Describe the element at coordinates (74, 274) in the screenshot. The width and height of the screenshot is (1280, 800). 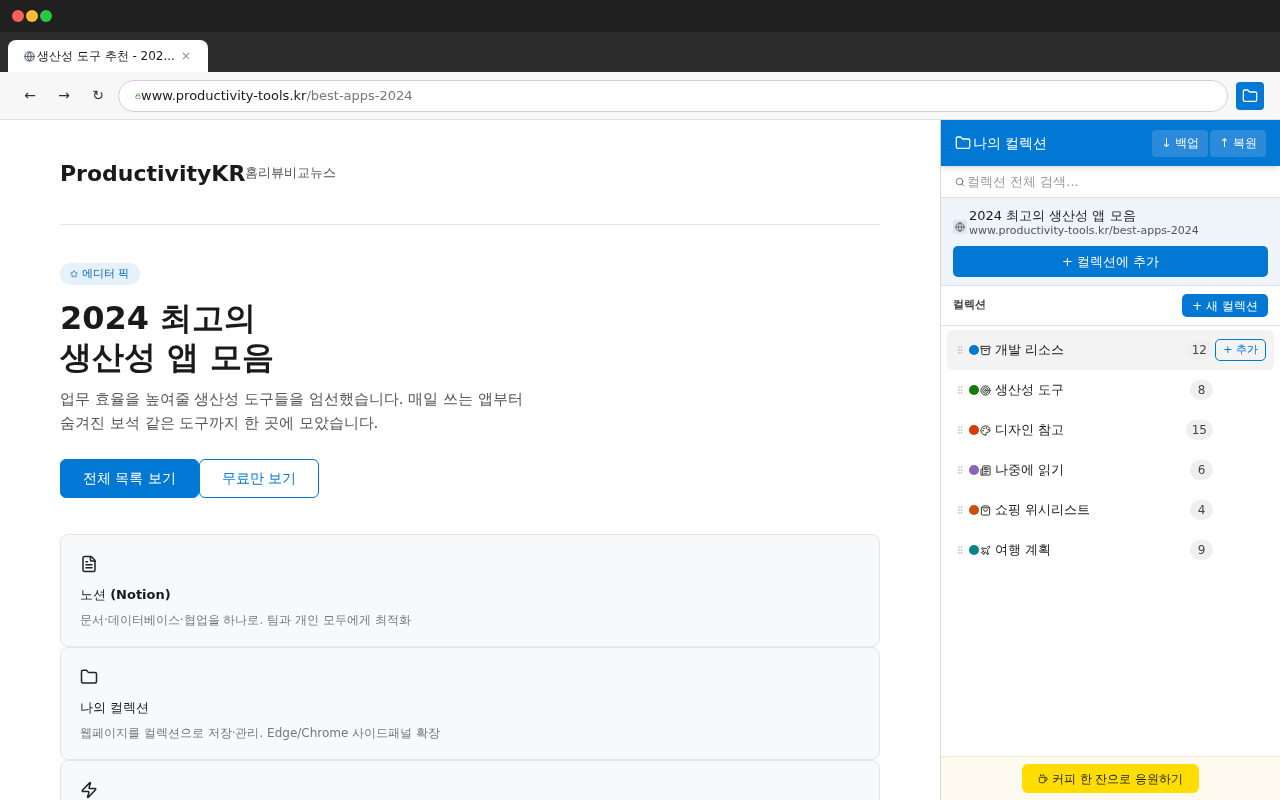
I see `star-icon` at that location.